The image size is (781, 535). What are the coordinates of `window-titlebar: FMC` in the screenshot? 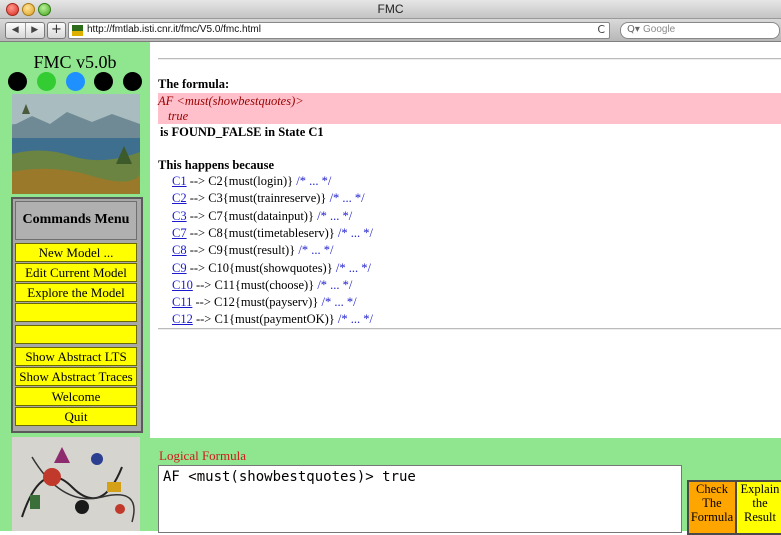 It's located at (390, 9).